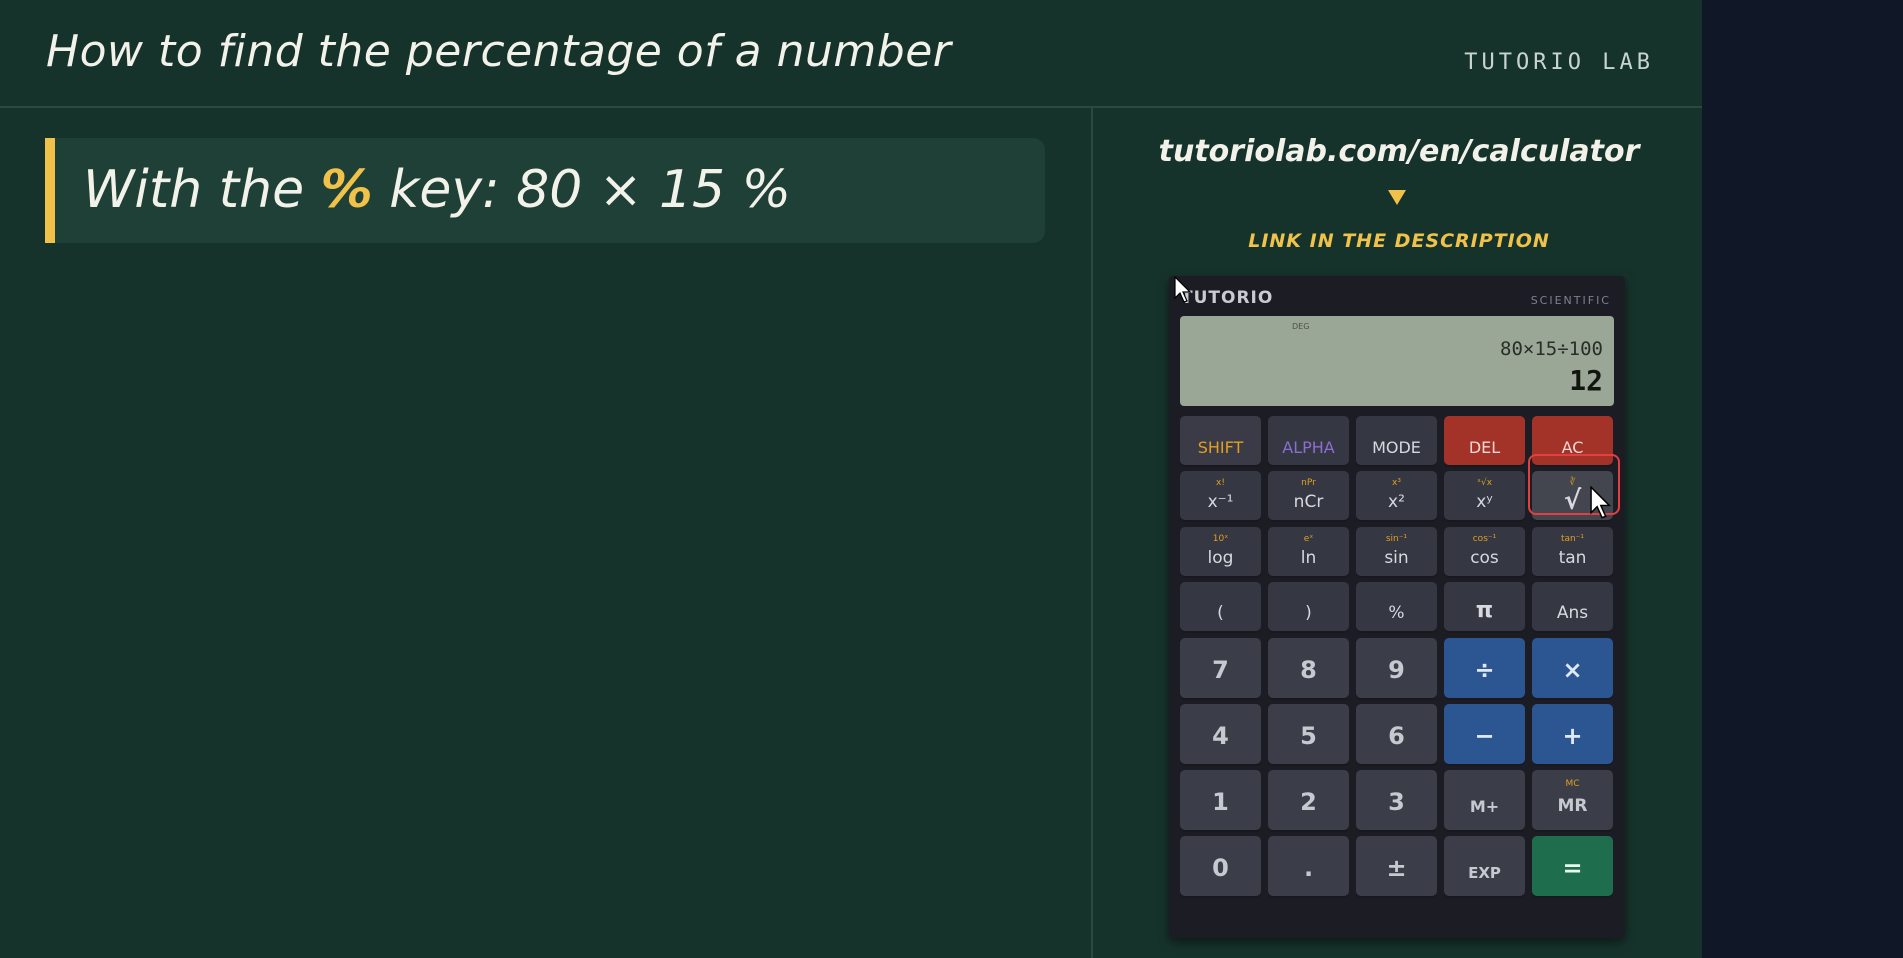 The image size is (1903, 958). Describe the element at coordinates (1220, 440) in the screenshot. I see `shift-key: SHIFT` at that location.